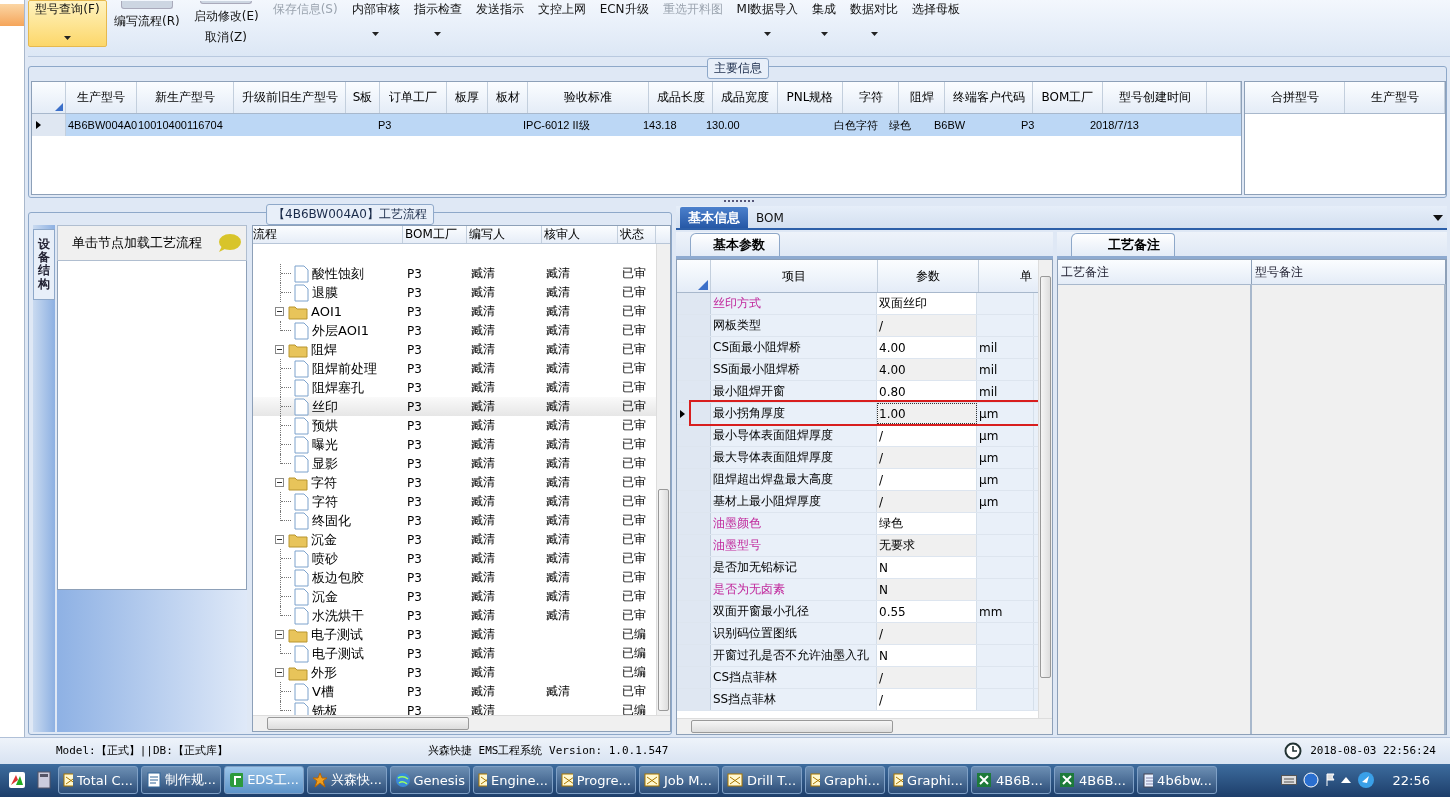 The height and width of the screenshot is (797, 1450). I want to click on table-row: 丝印方式 双面丝印, so click(857, 304).